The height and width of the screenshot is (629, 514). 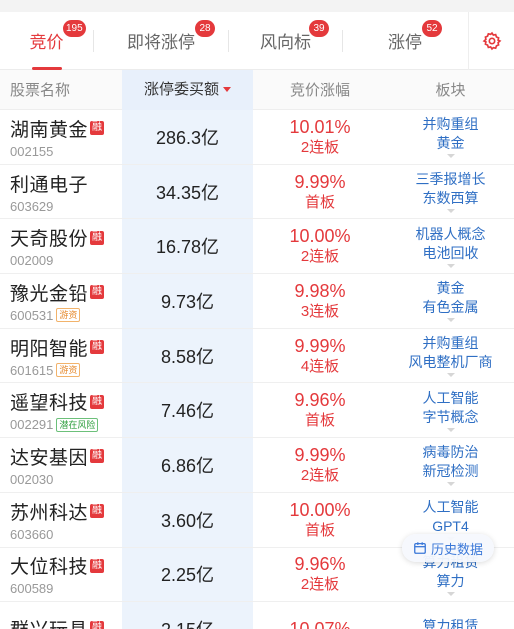 I want to click on gear-icon, so click(x=491, y=41).